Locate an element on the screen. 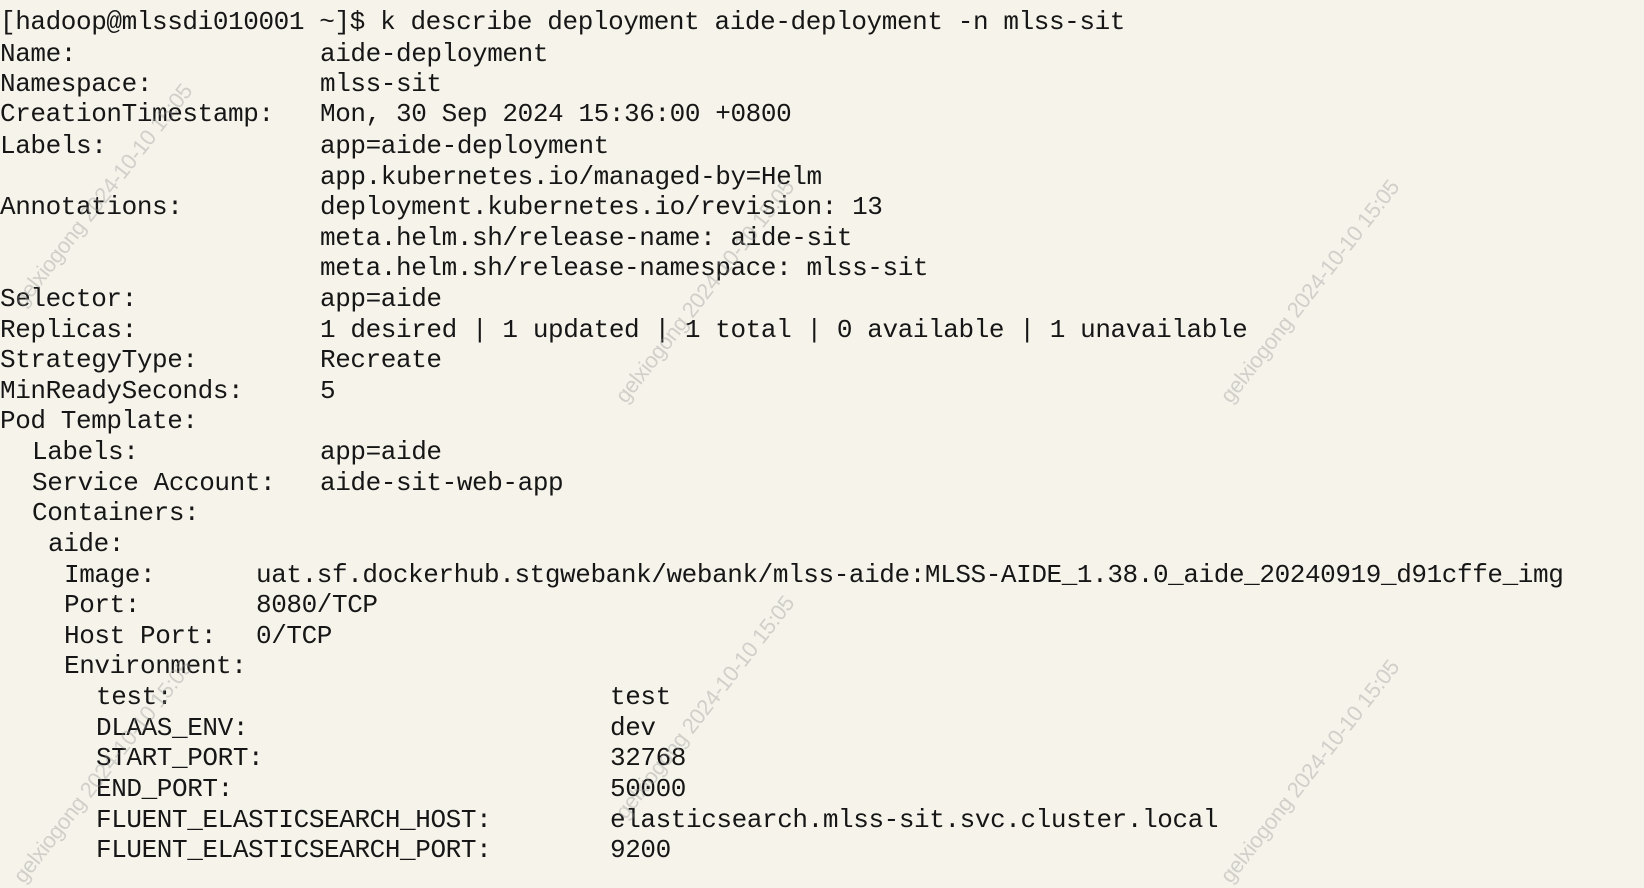 This screenshot has width=1644, height=888. field-key: Environment: is located at coordinates (155, 666).